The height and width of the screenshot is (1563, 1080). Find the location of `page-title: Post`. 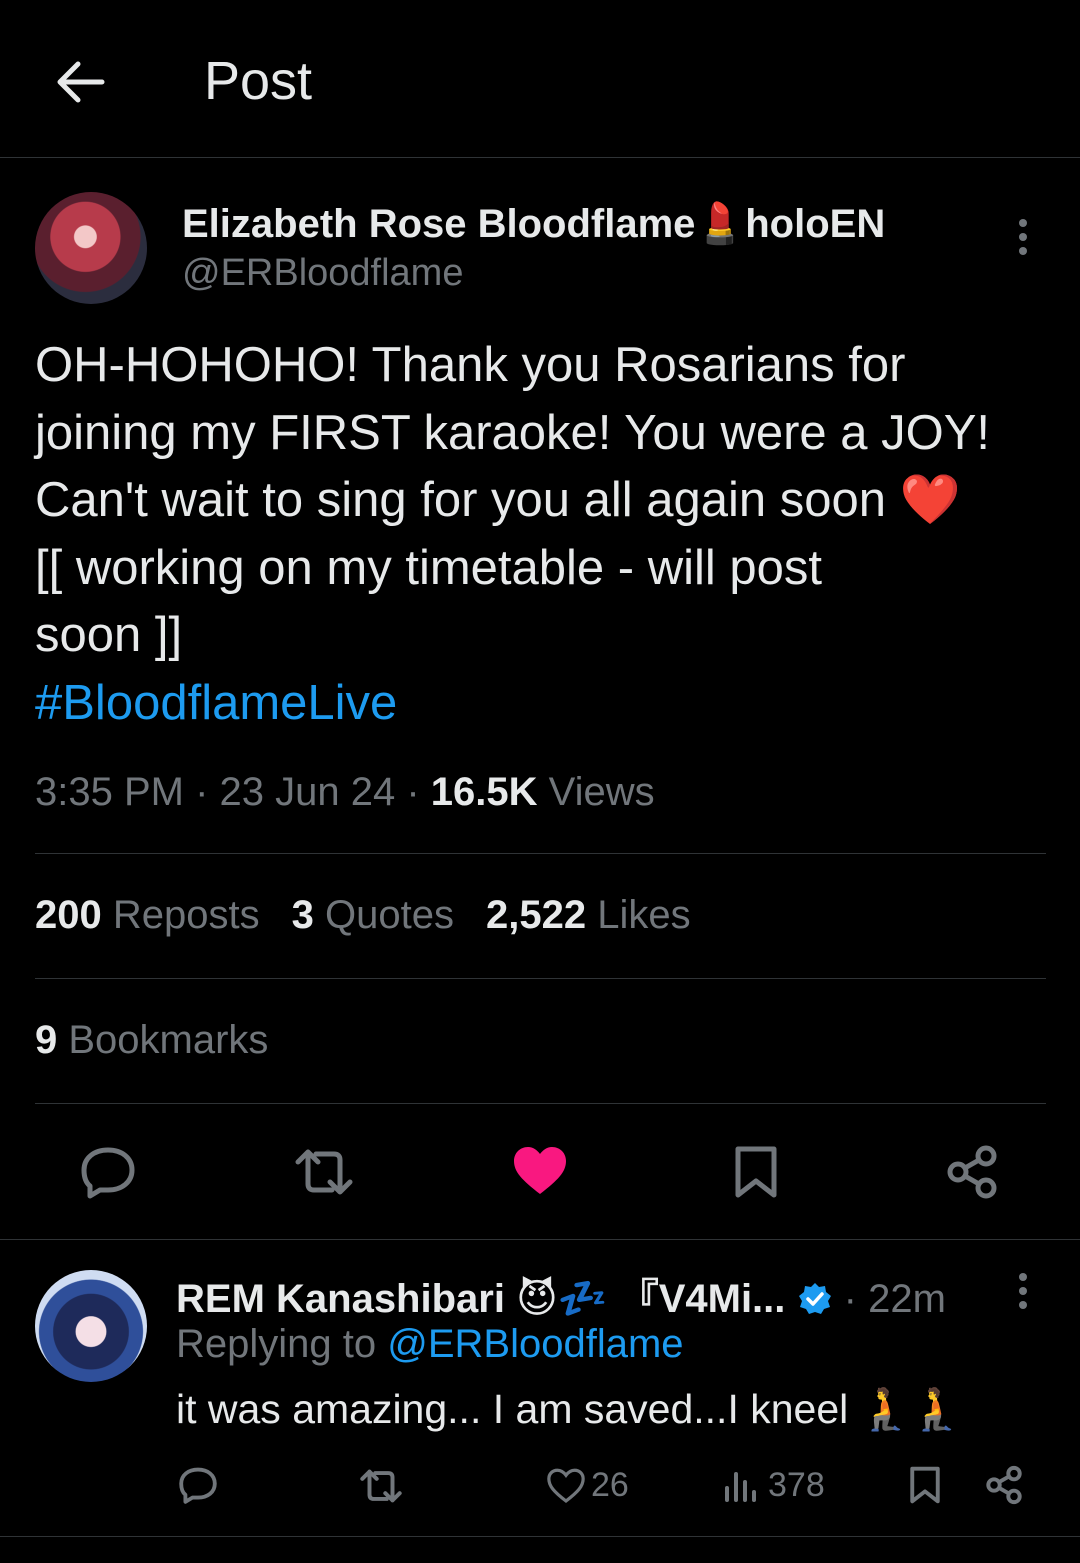

page-title: Post is located at coordinates (258, 81).